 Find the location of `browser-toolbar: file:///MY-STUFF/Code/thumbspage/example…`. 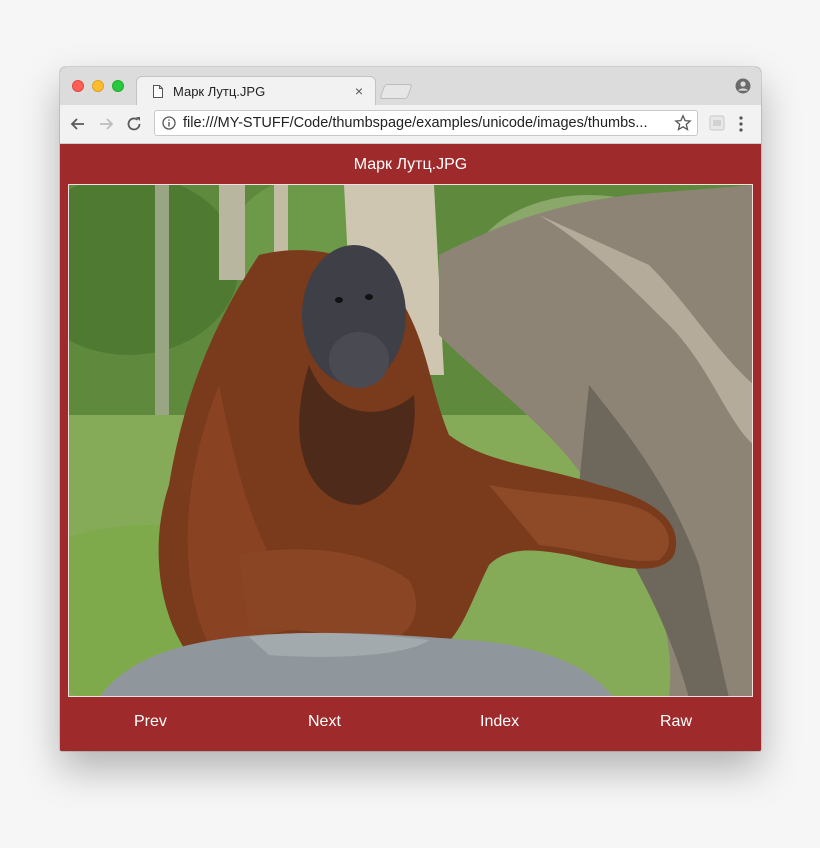

browser-toolbar: file:///MY-STUFF/Code/thumbspage/example… is located at coordinates (410, 124).